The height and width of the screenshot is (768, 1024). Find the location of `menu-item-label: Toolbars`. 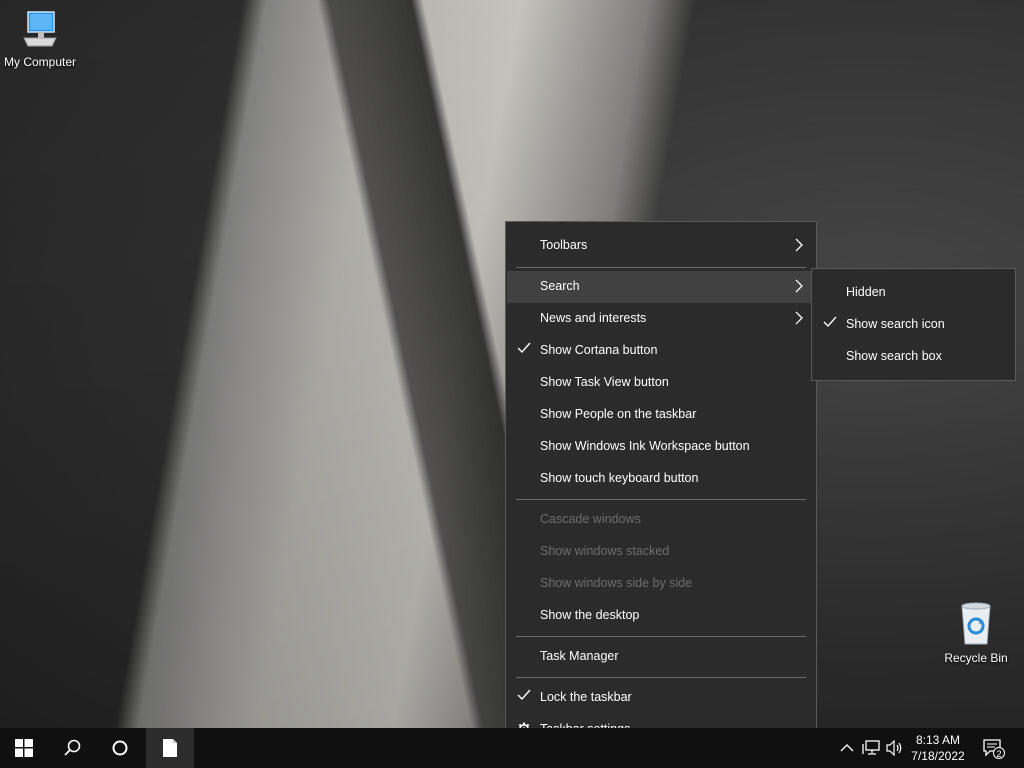

menu-item-label: Toolbars is located at coordinates (564, 245).